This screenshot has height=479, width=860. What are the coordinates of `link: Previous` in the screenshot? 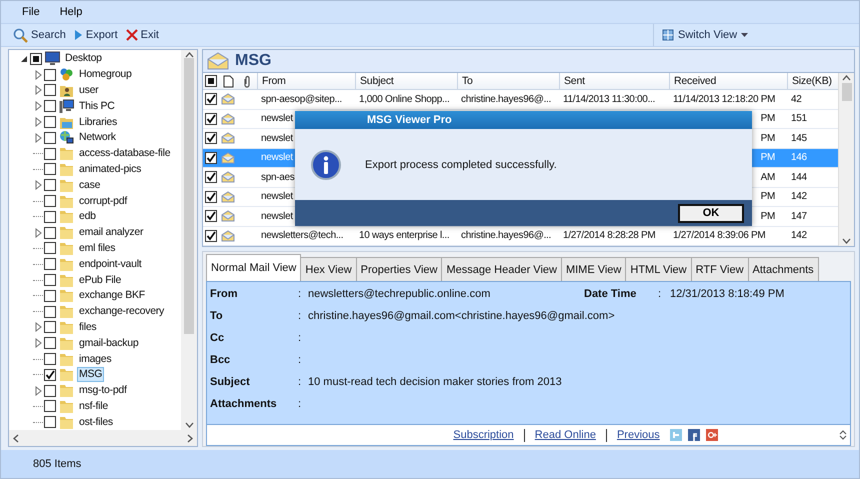 It's located at (638, 435).